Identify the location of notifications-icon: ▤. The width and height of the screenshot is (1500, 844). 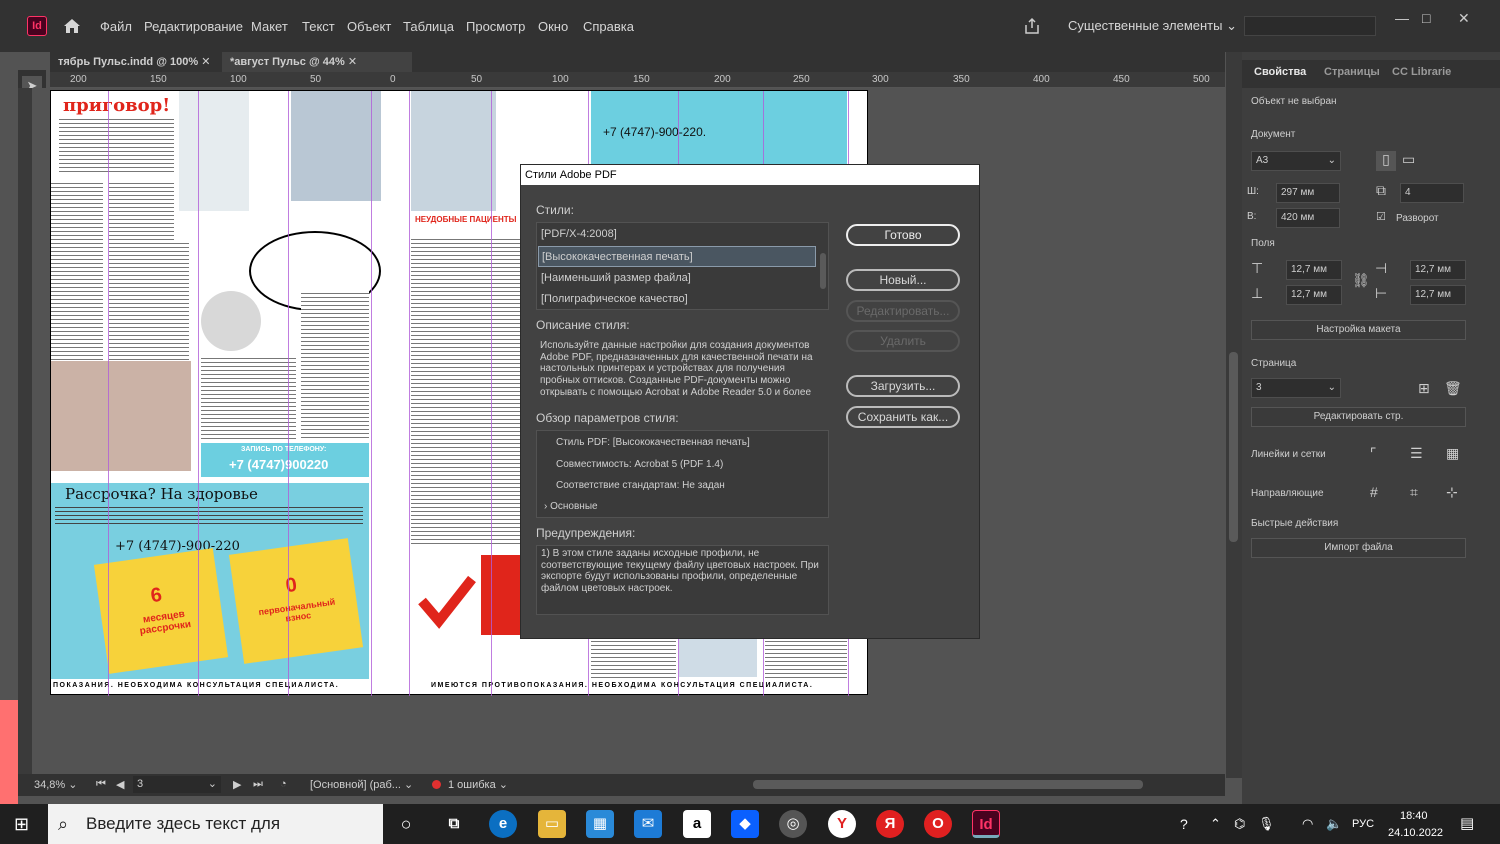
(1467, 823).